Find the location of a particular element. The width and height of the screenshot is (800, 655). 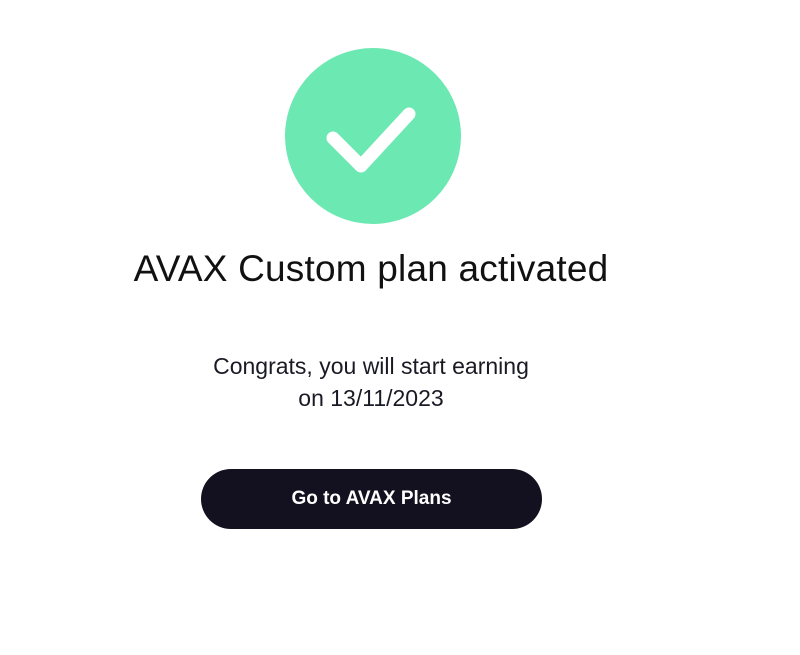

success-badge is located at coordinates (373, 136).